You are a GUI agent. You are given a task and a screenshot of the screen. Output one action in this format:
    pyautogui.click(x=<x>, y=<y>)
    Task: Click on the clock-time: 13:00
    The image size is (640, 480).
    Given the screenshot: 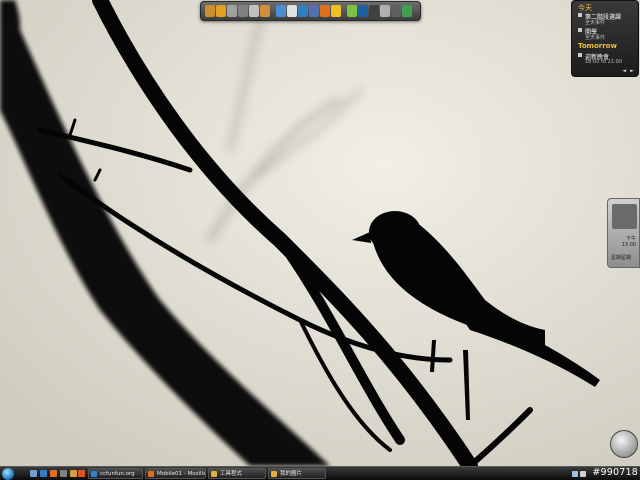 What is the action you would take?
    pyautogui.click(x=628, y=245)
    